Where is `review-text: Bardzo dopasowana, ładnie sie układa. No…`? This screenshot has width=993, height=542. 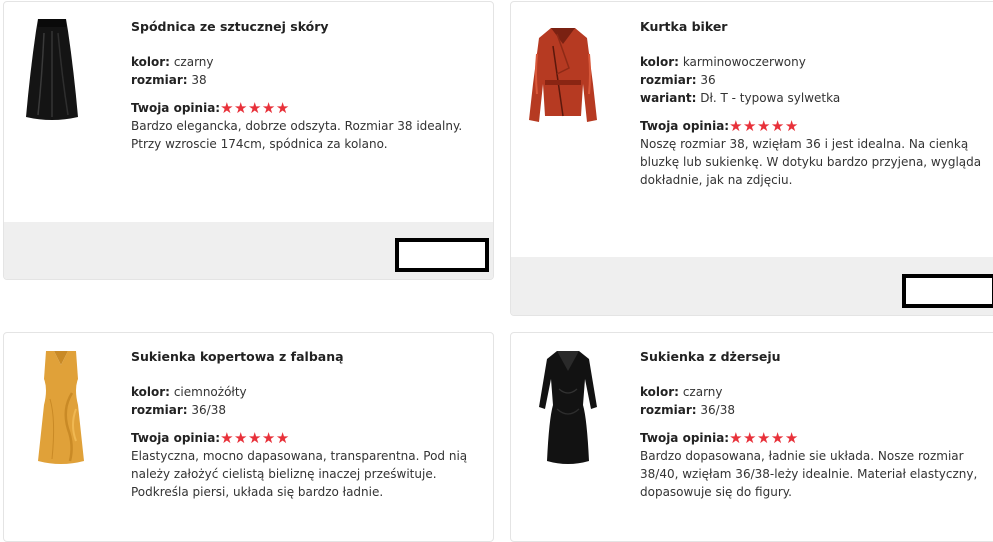
review-text: Bardzo dopasowana, ładnie sie układa. No… is located at coordinates (809, 474).